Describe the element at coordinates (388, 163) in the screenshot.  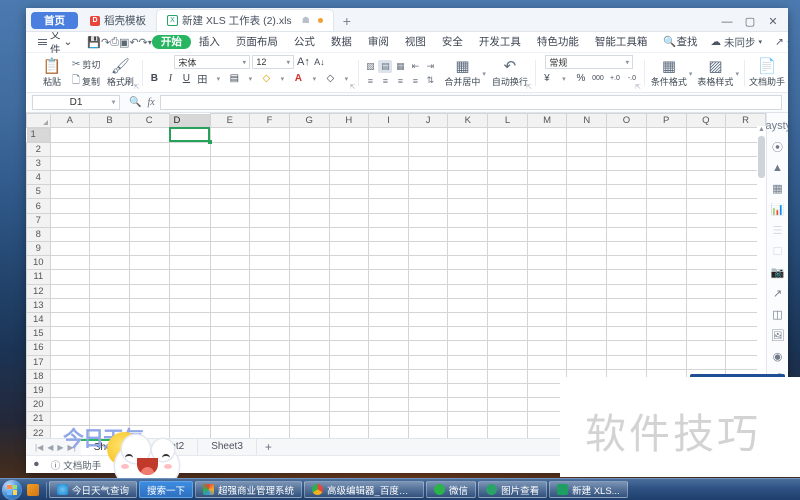
I see `cell-I3` at that location.